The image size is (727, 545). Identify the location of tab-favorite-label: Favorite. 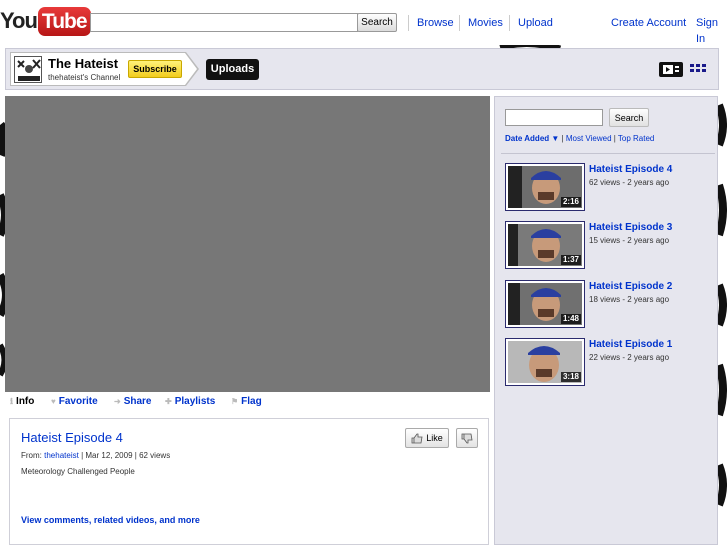
(78, 401).